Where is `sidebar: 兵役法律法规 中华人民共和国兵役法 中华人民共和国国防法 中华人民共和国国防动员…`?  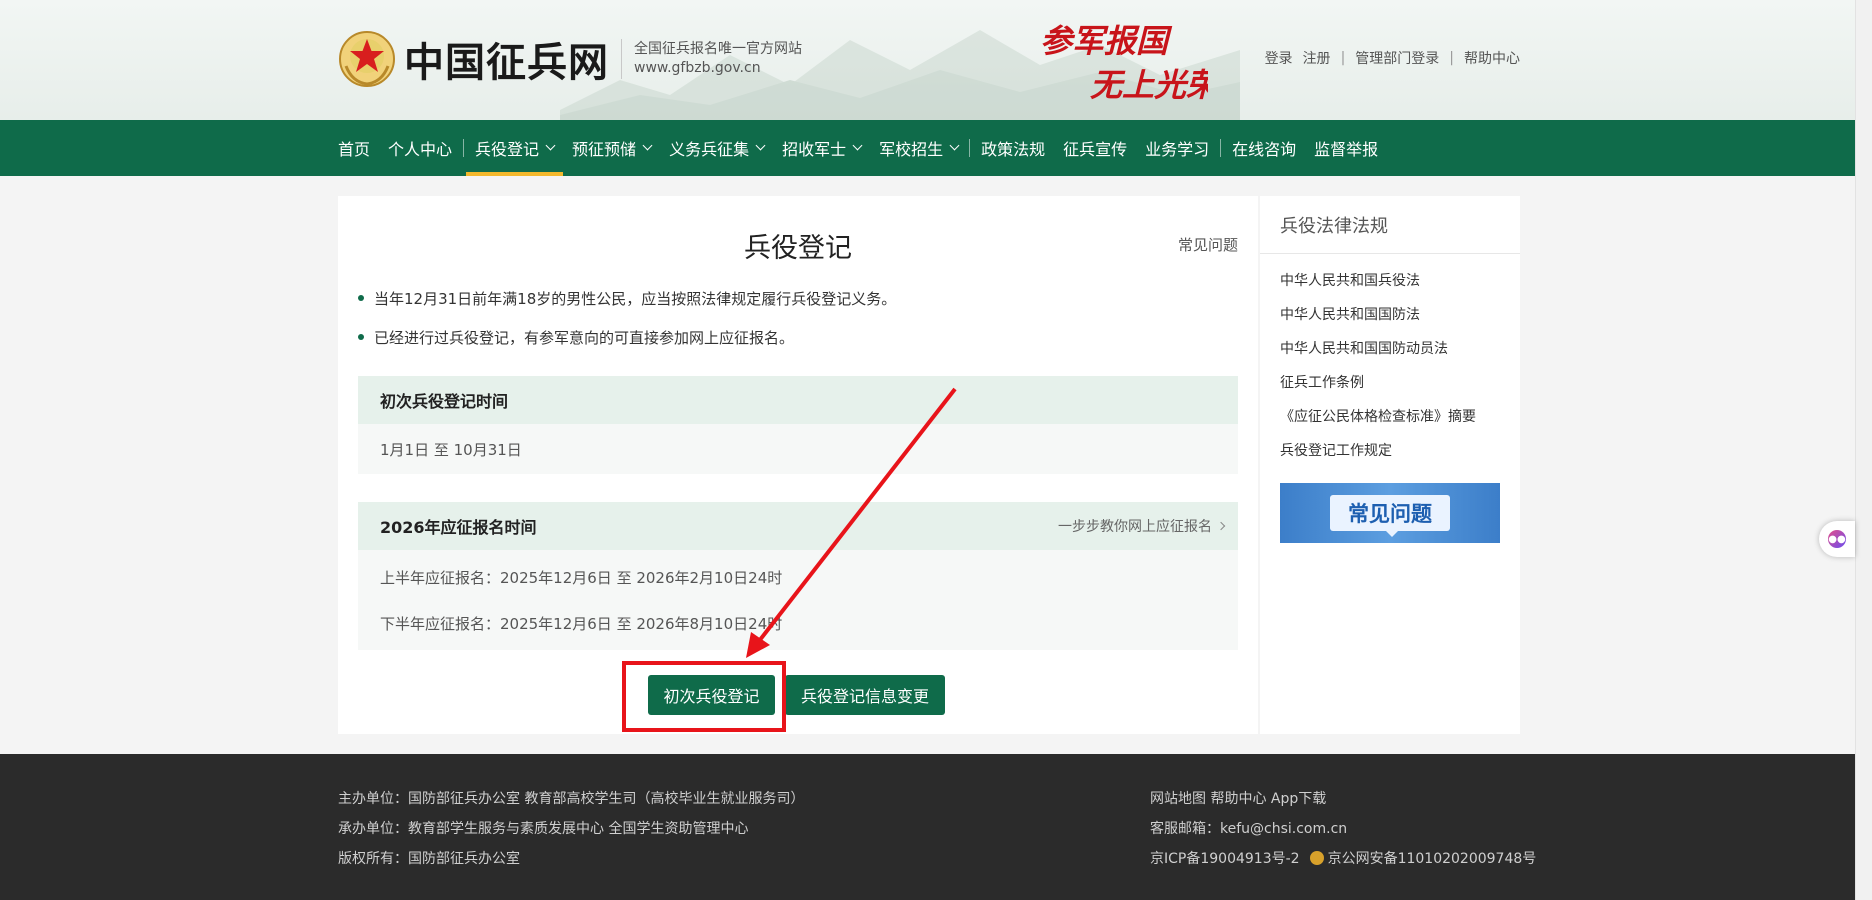
sidebar: 兵役法律法规 中华人民共和国兵役法 中华人民共和国国防法 中华人民共和国国防动员… is located at coordinates (1390, 465).